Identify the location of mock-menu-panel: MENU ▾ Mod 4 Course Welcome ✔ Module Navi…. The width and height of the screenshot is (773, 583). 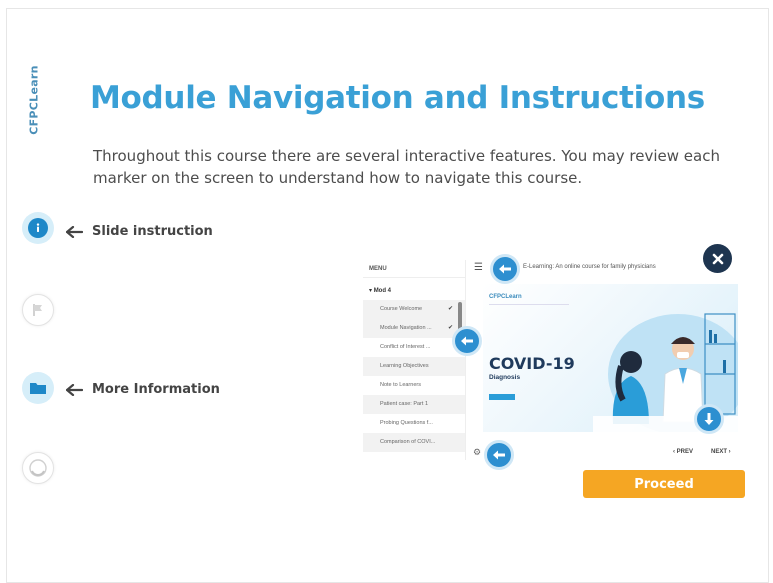
(414, 360).